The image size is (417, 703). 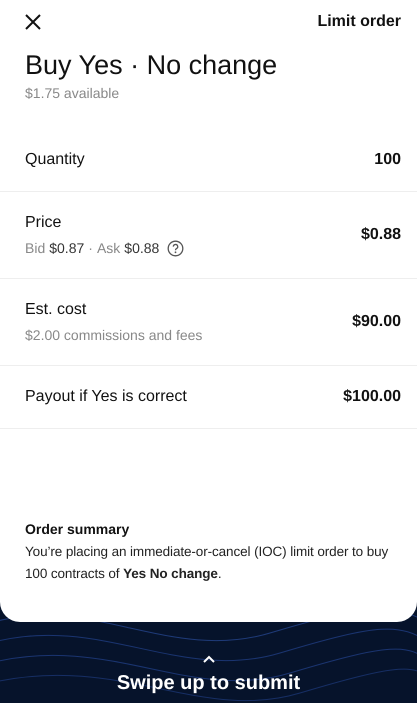 I want to click on quote-label: Ask, so click(x=108, y=248).